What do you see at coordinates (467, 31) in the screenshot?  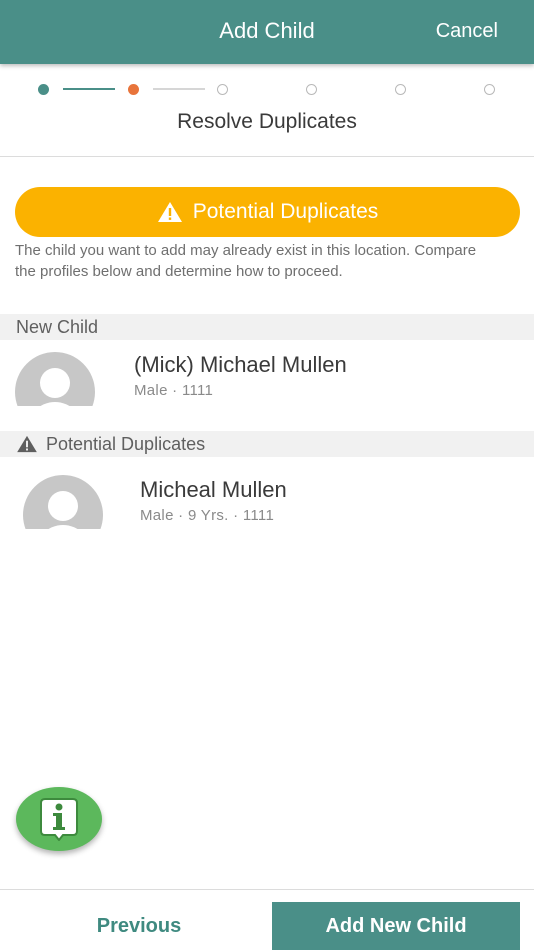 I see `cancel-button: Cancel` at bounding box center [467, 31].